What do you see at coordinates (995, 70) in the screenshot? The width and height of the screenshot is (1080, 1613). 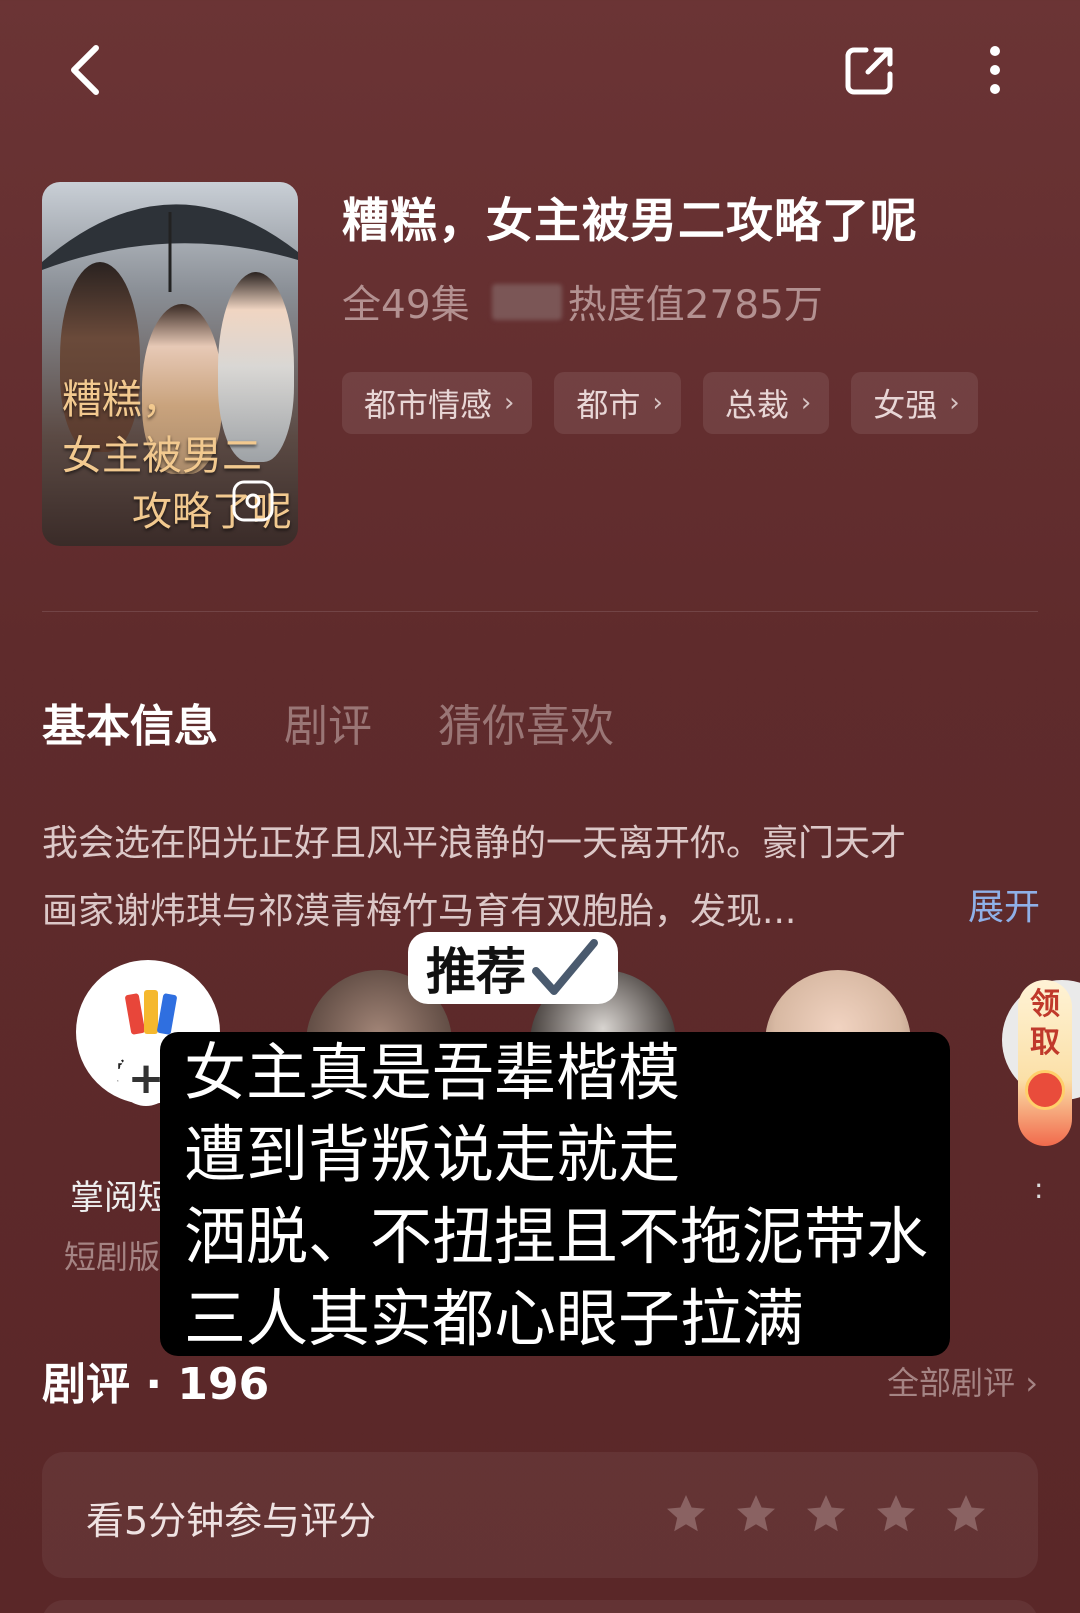 I see `more-options-icon` at bounding box center [995, 70].